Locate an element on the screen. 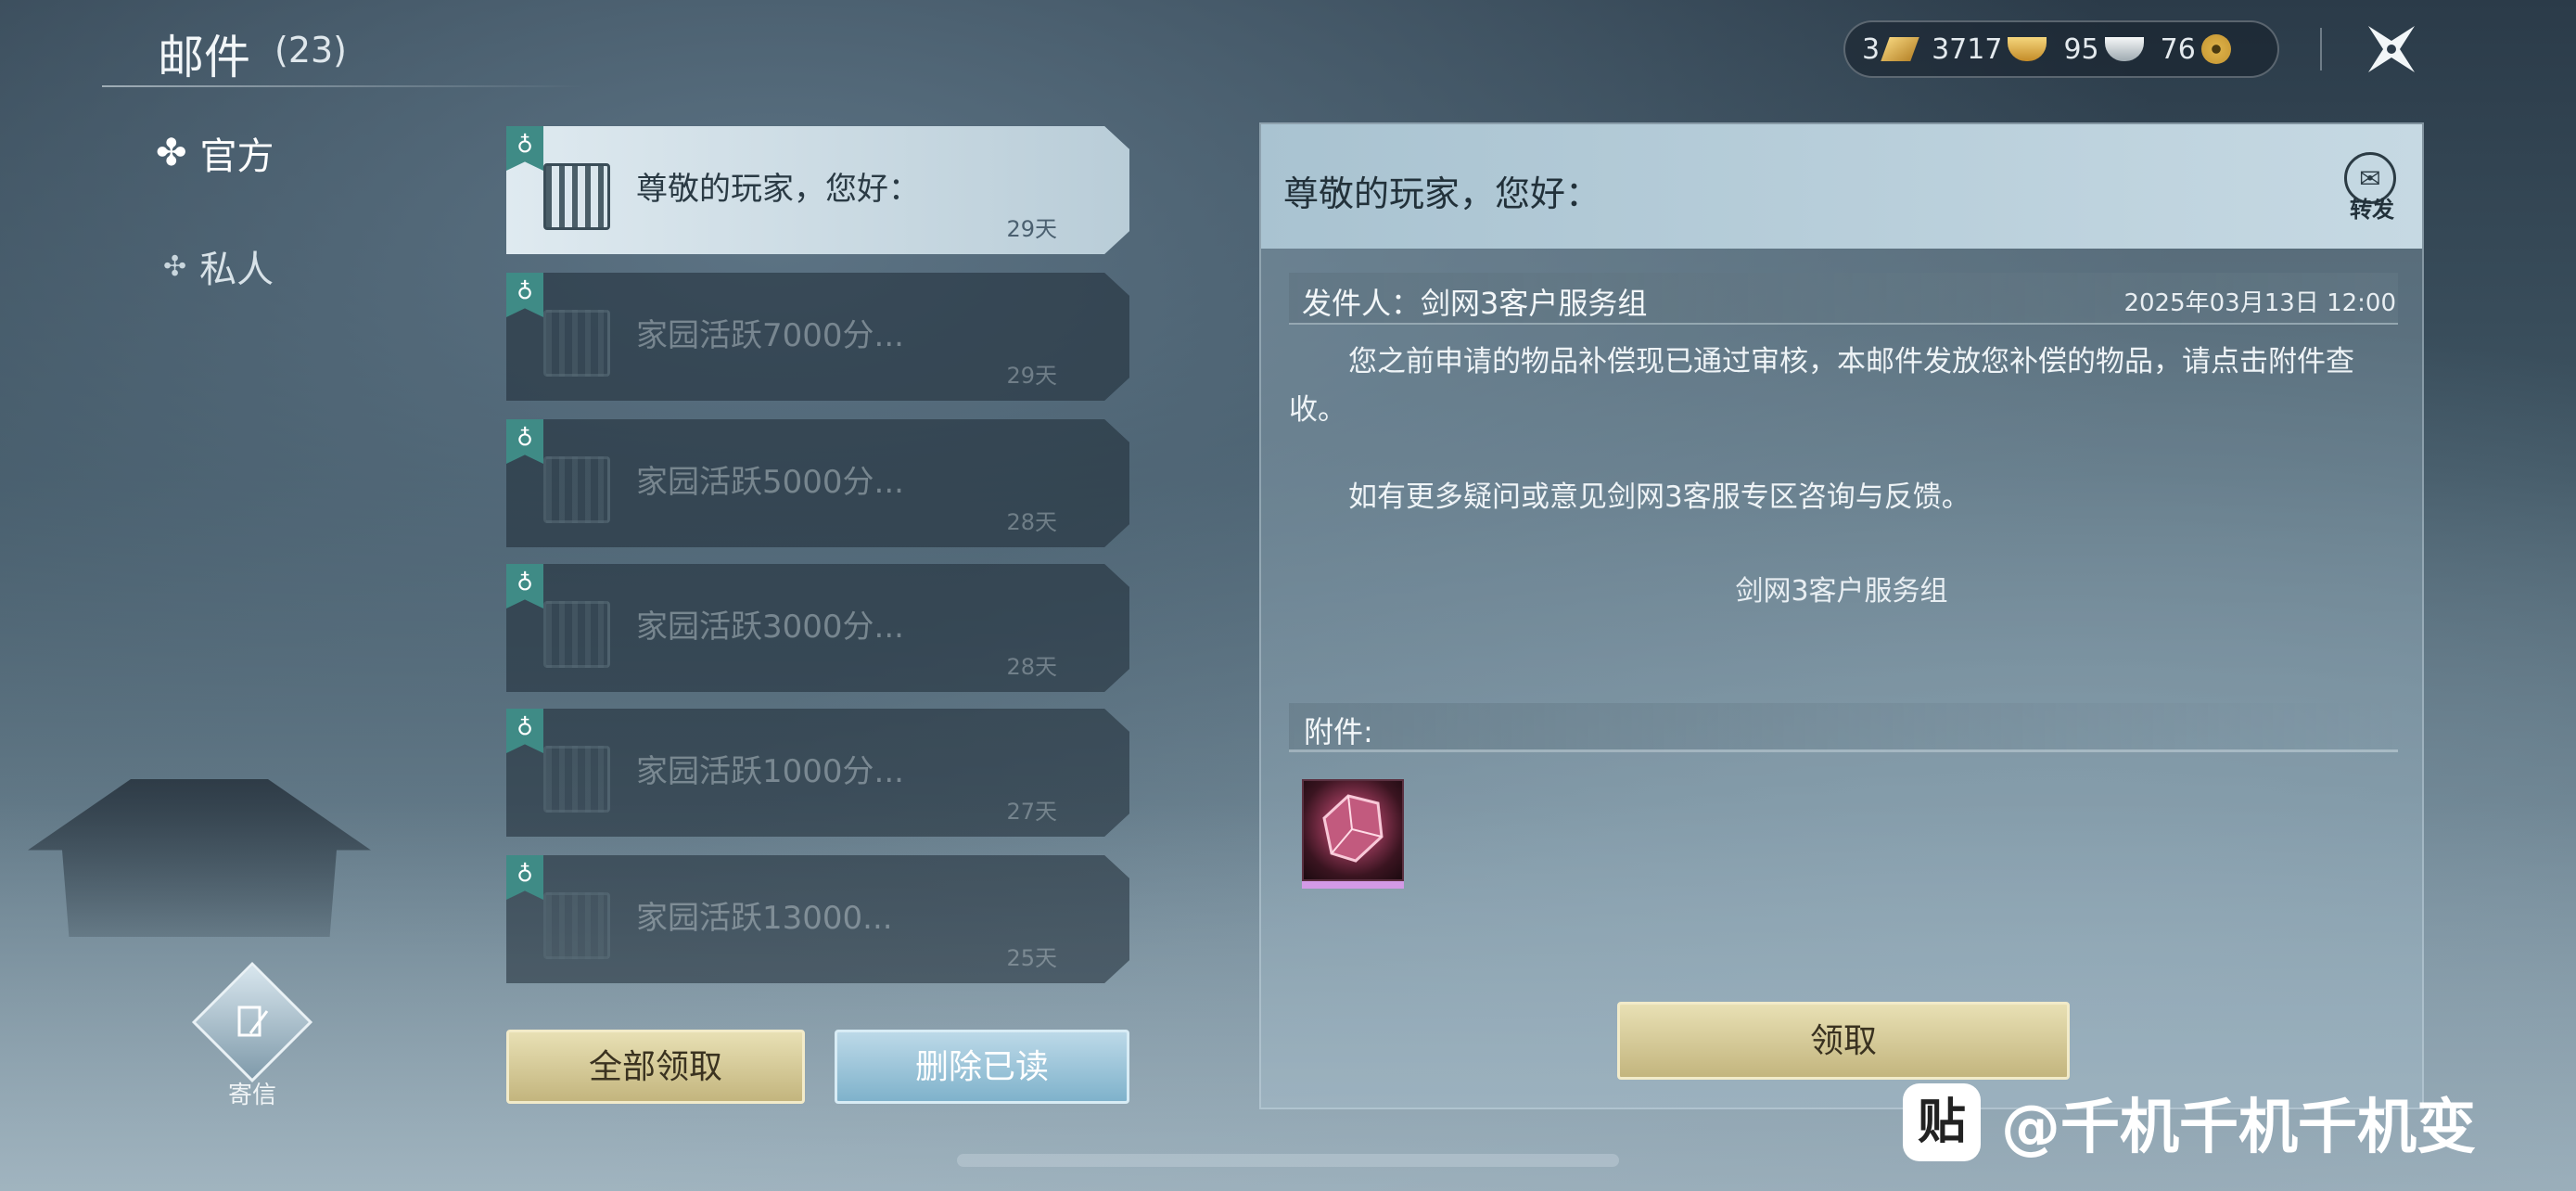  currency-gold-ingot: 3717 is located at coordinates (1990, 49).